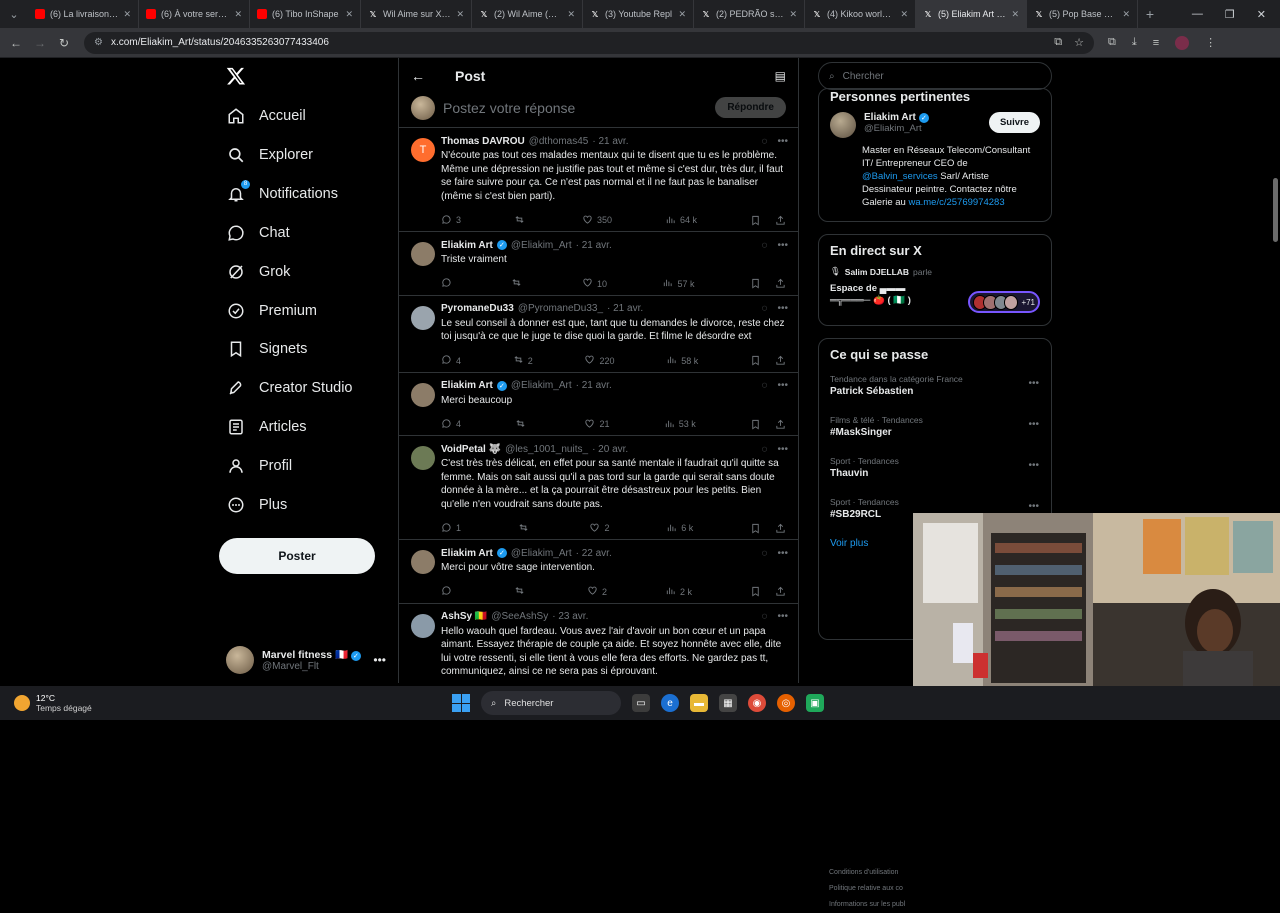 The image size is (1280, 913). Describe the element at coordinates (527, 14) in the screenshot. I see `browser-tab: 𝕏 (2) Wil Aime (@W ✕` at that location.